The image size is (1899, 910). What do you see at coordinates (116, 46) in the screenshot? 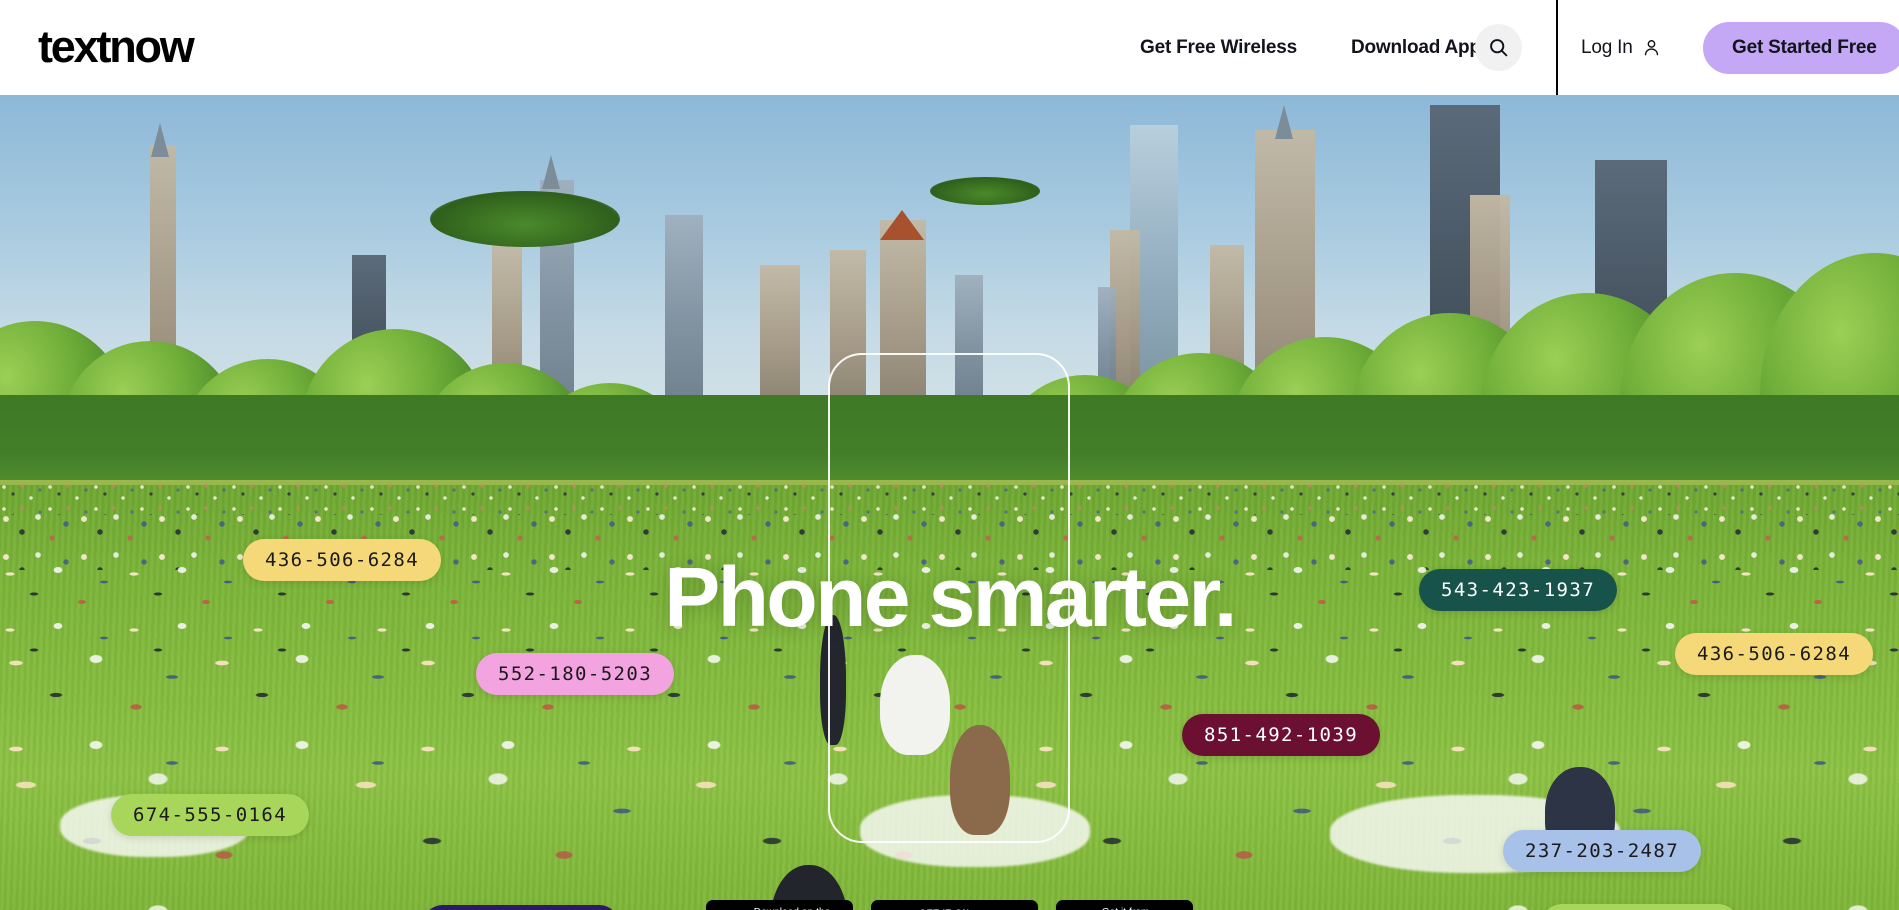
I see `textnow-logo: textnow` at bounding box center [116, 46].